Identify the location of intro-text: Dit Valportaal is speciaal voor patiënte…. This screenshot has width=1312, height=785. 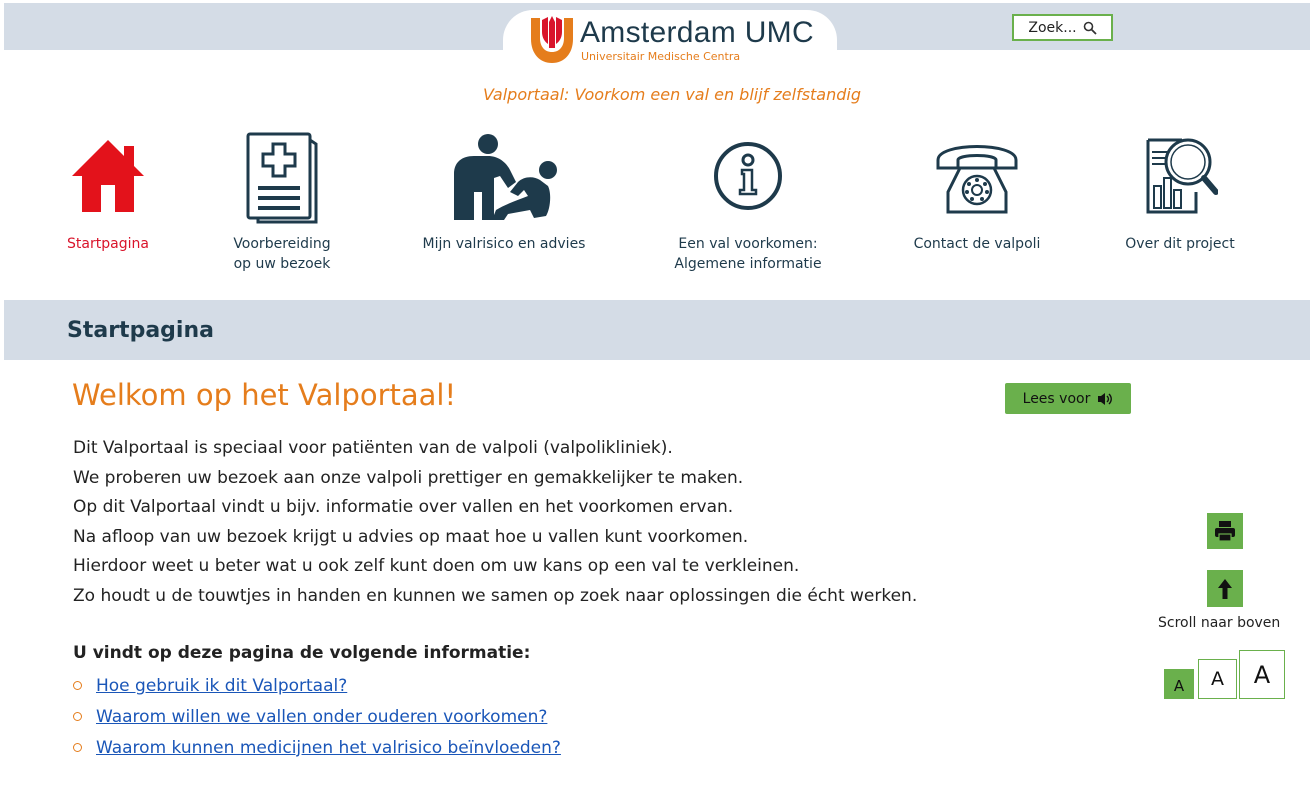
(495, 522).